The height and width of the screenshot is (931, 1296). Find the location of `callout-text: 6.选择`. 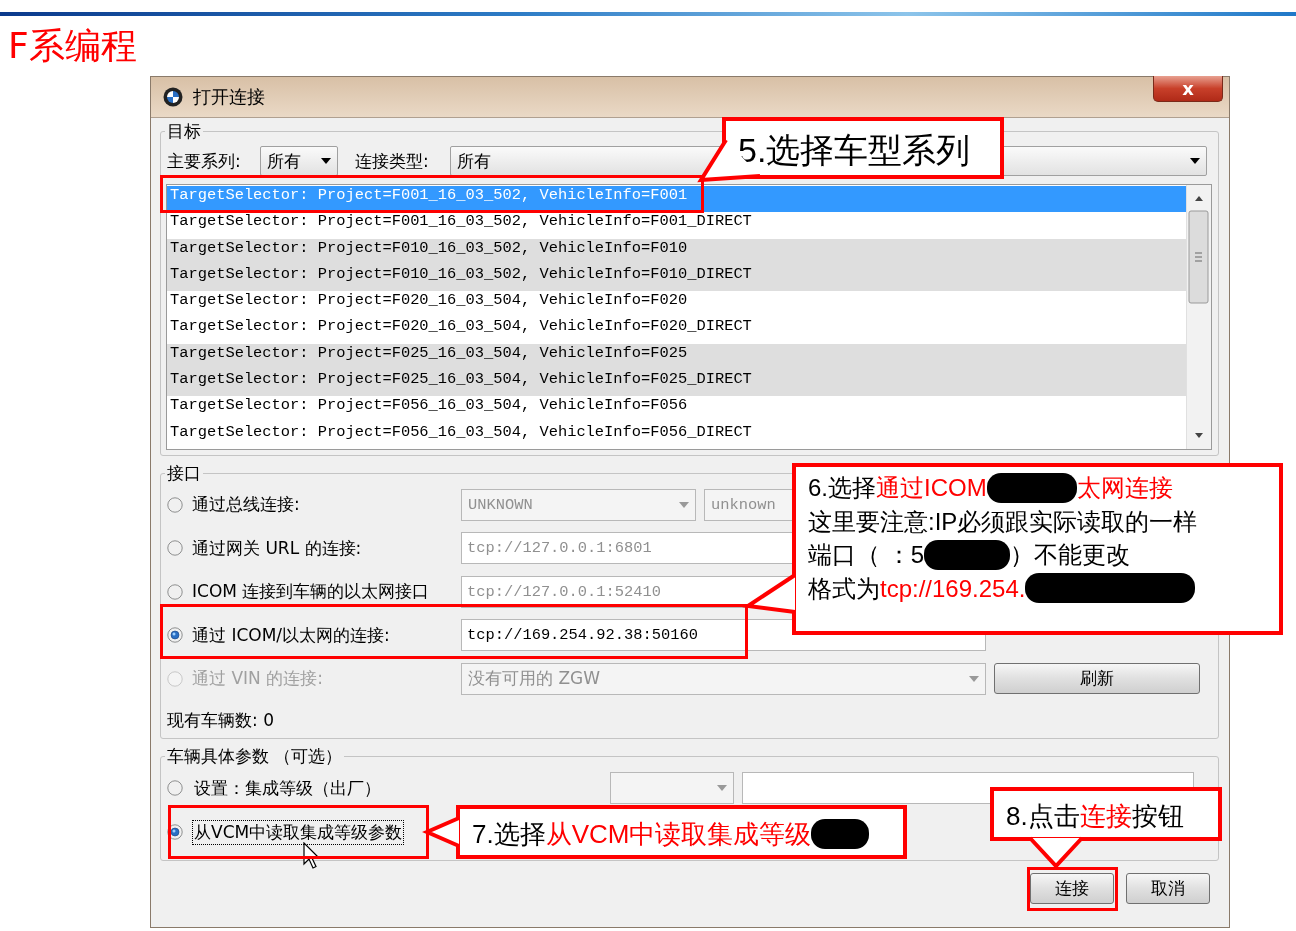

callout-text: 6.选择 is located at coordinates (842, 488).